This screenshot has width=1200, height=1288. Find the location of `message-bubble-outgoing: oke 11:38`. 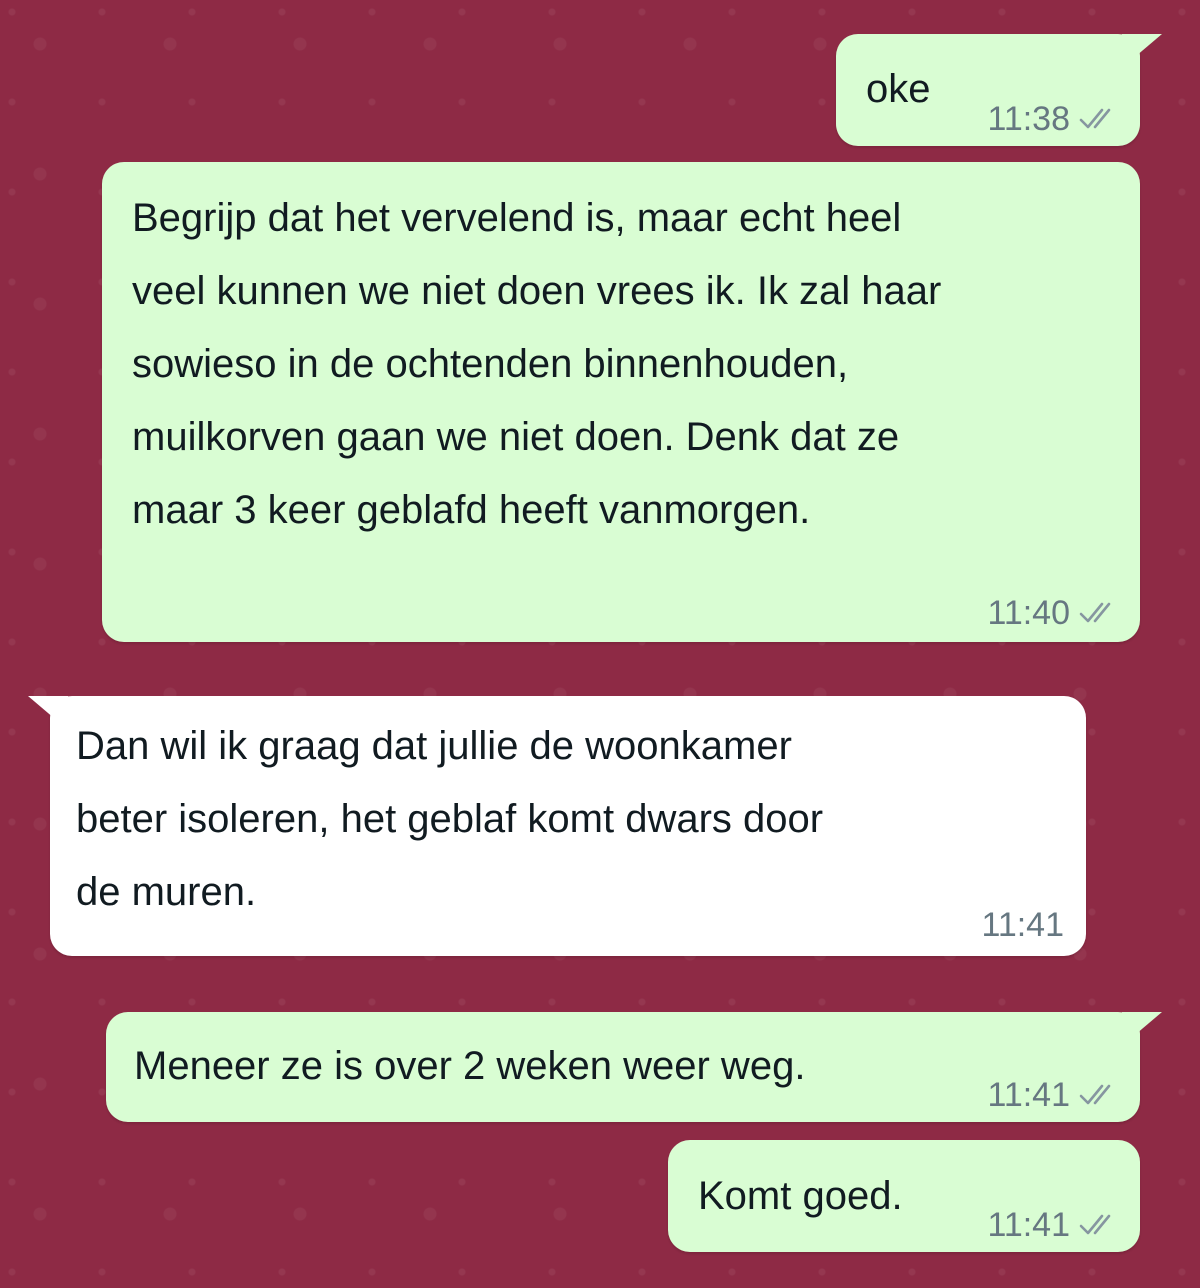

message-bubble-outgoing: oke 11:38 is located at coordinates (999, 90).